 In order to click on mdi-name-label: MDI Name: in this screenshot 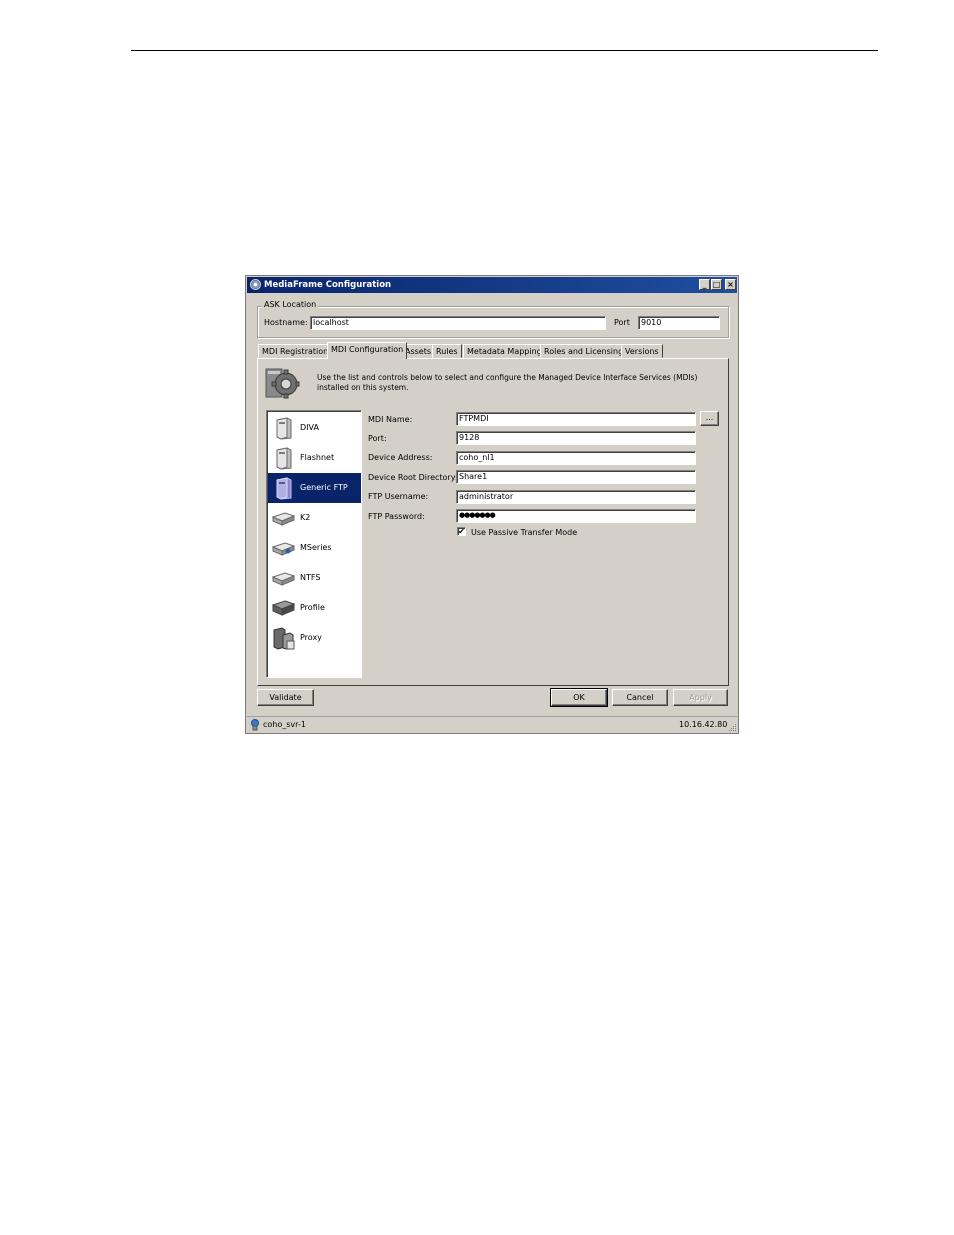, I will do `click(390, 419)`.